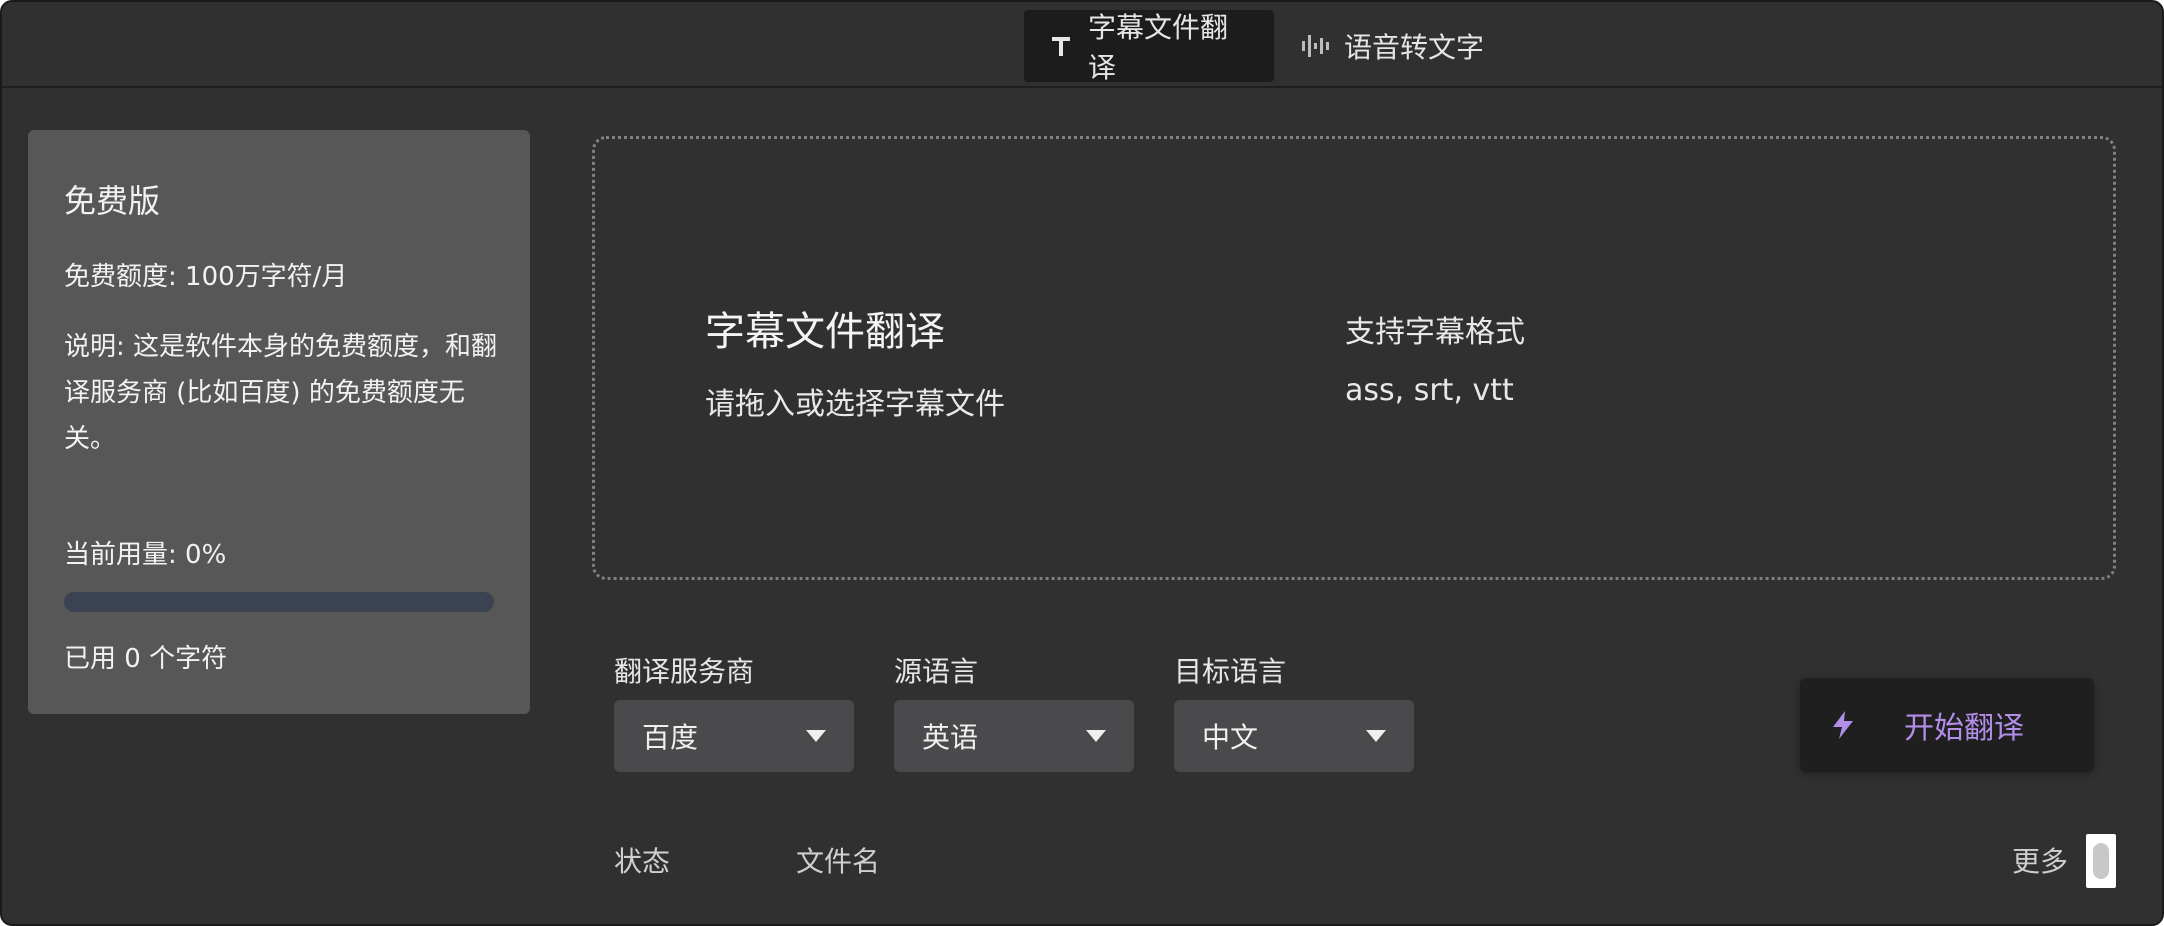 Image resolution: width=2164 pixels, height=926 pixels. I want to click on target-language-value: 中文, so click(1230, 737).